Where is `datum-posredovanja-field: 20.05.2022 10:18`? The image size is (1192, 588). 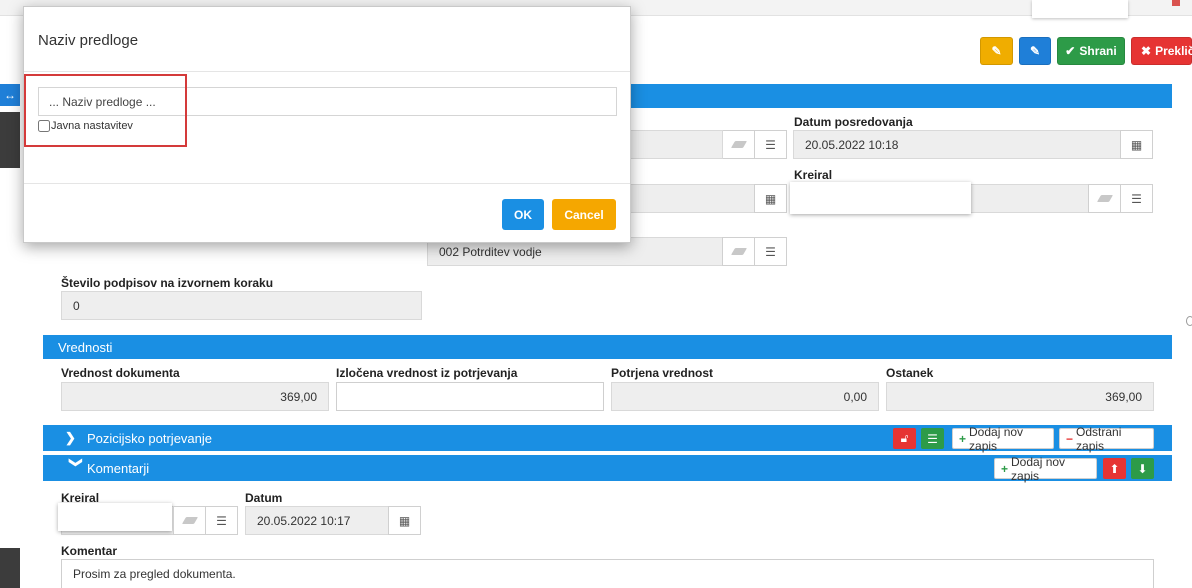
datum-posredovanja-field: 20.05.2022 10:18 is located at coordinates (957, 144).